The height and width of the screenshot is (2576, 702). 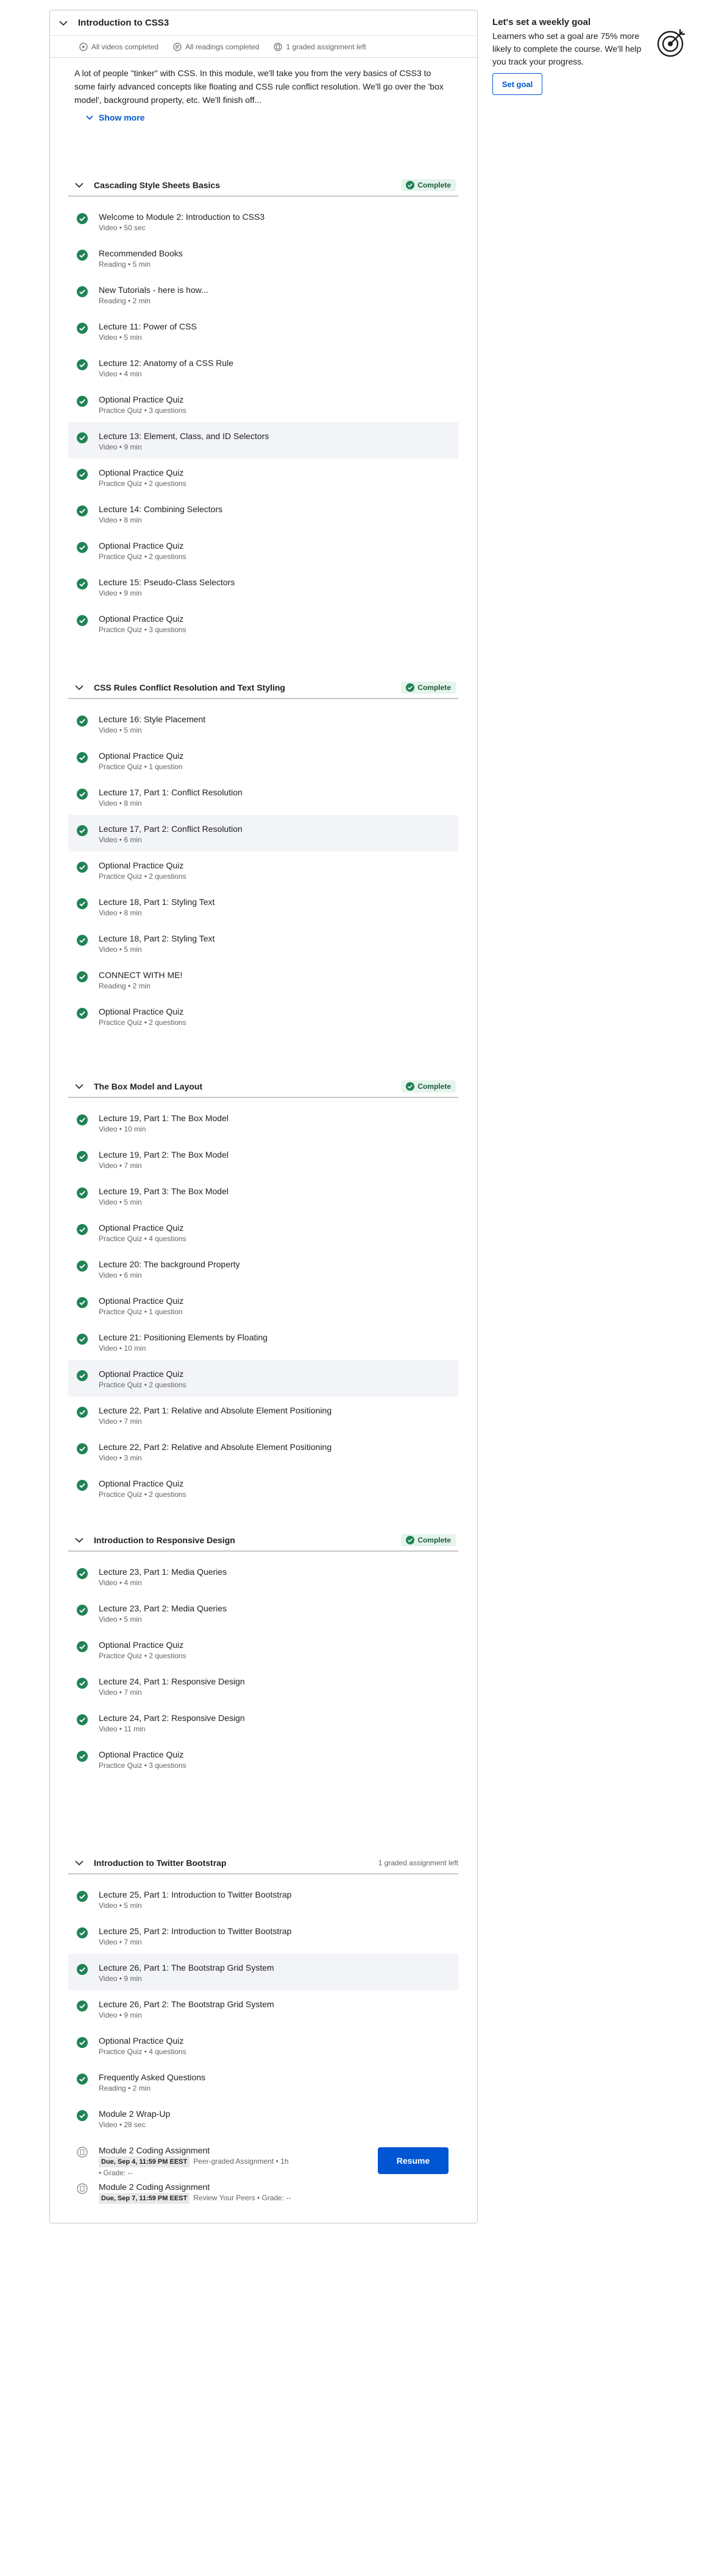 I want to click on lesson-header: Cascading Style Sheets Basics Complete, so click(x=263, y=186).